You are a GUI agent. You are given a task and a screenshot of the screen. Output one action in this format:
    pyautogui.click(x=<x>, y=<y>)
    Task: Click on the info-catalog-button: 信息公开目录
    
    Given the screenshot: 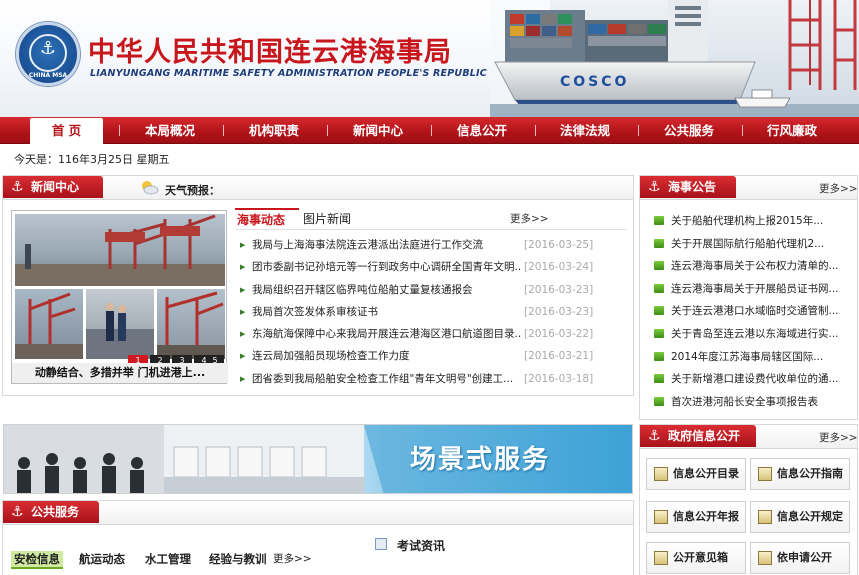 What is the action you would take?
    pyautogui.click(x=696, y=474)
    